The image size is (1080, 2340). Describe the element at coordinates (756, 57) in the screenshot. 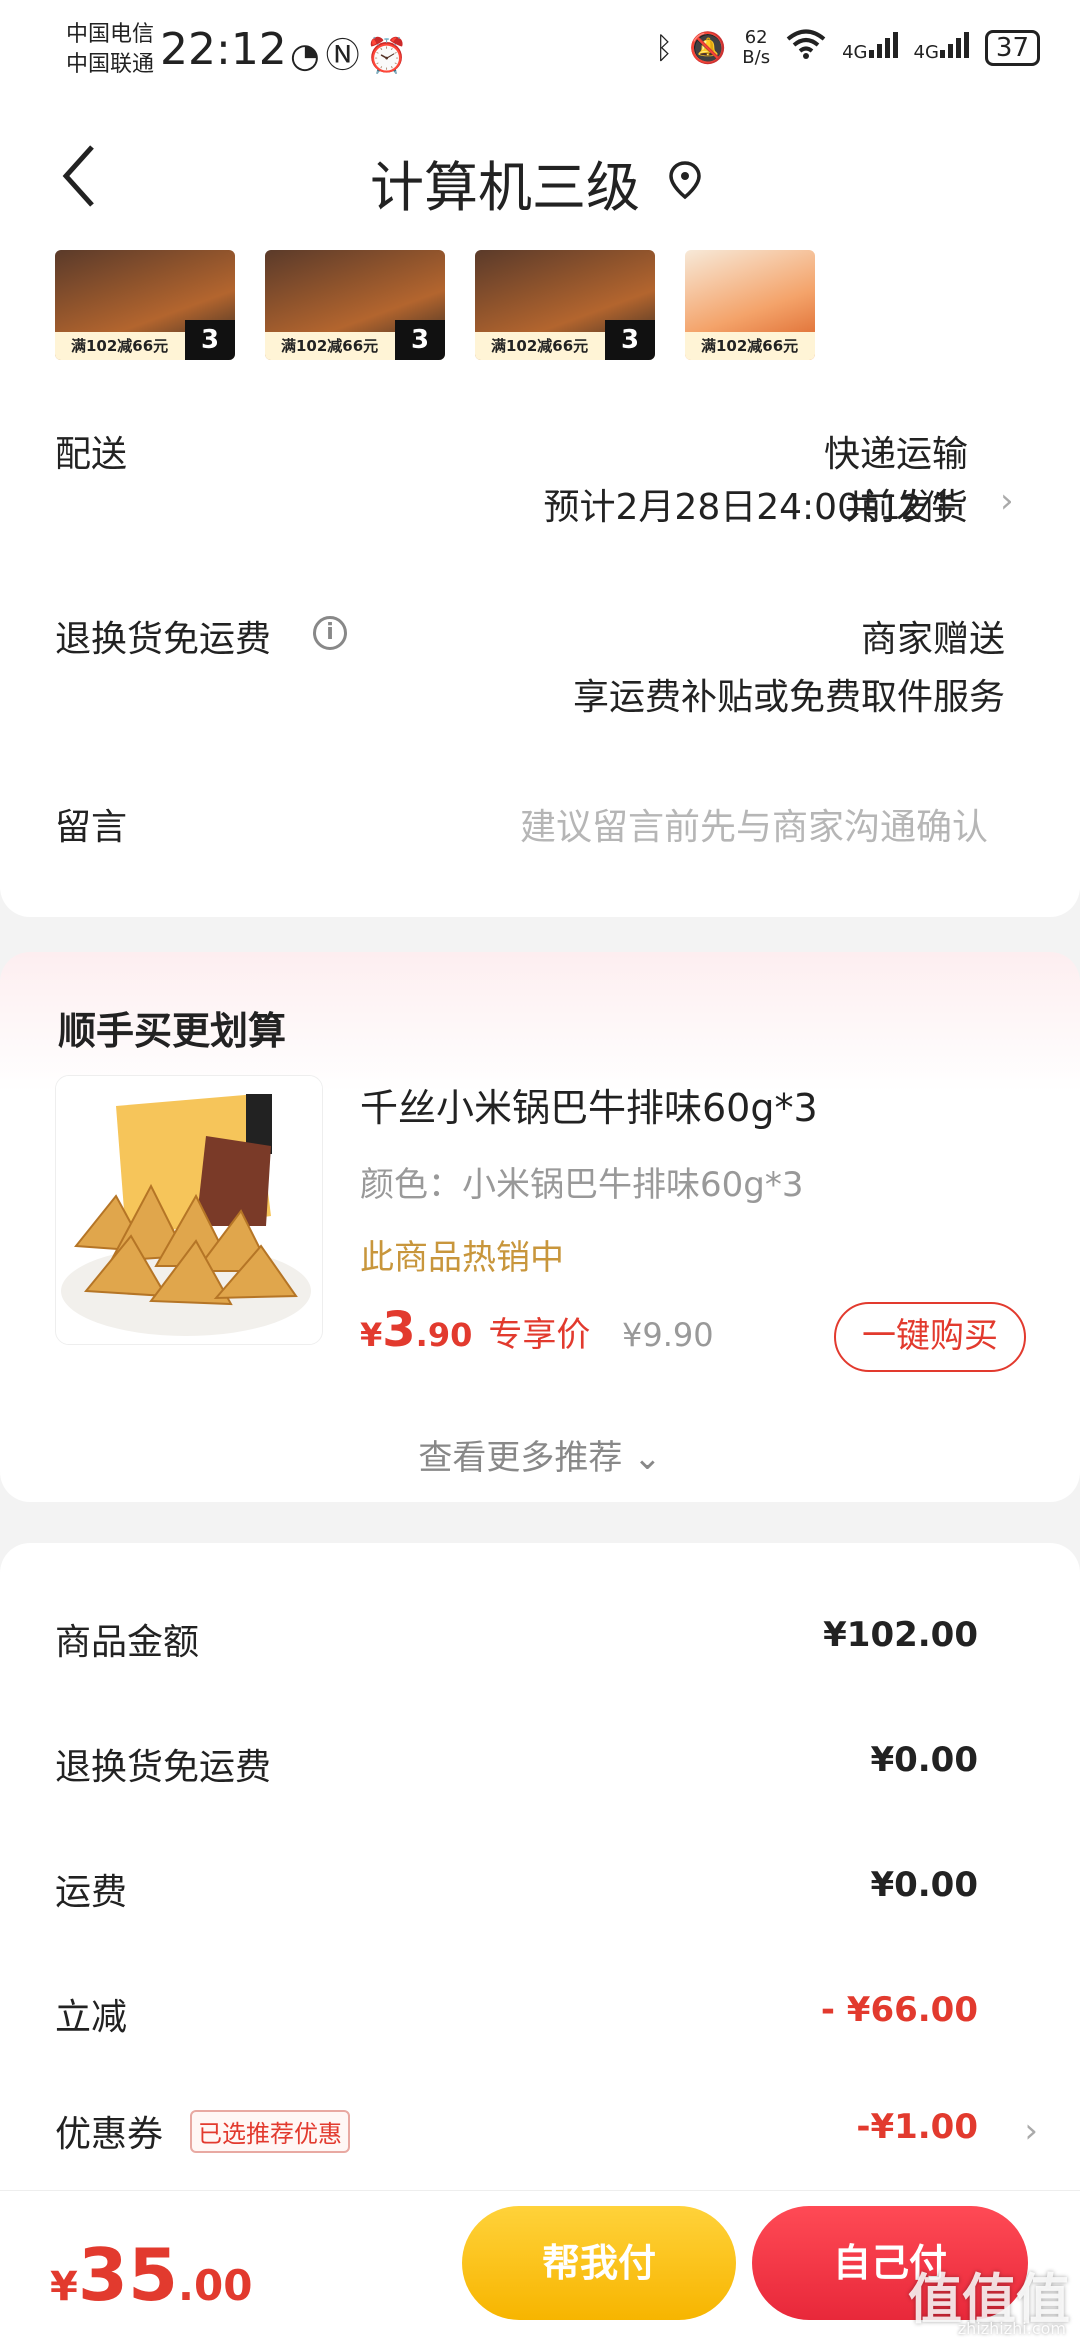

I see `speed-unit: B/s` at that location.